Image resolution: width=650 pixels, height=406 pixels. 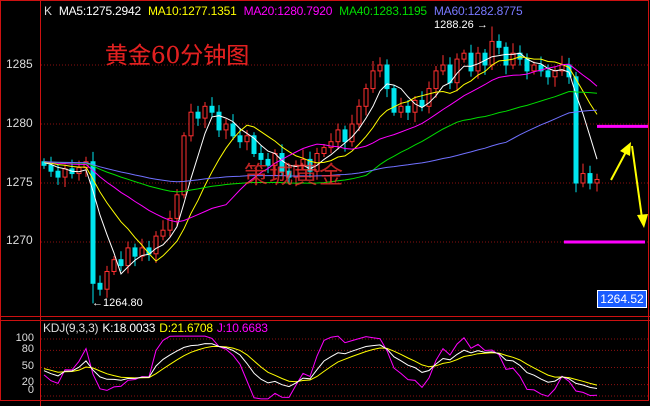 What do you see at coordinates (128, 56) in the screenshot?
I see `title-text: 黄金` at bounding box center [128, 56].